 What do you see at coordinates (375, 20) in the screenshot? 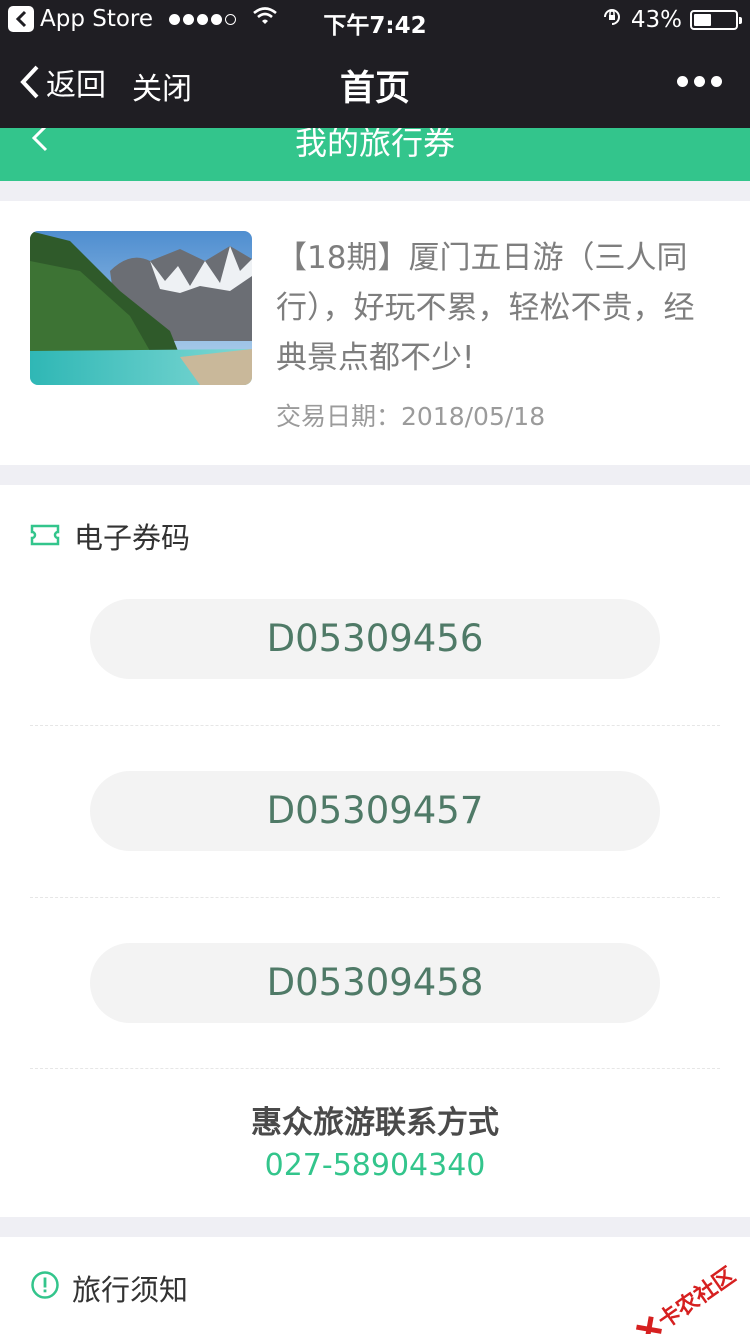
I see `status-bar: App Store 下午7:42 43%` at bounding box center [375, 20].